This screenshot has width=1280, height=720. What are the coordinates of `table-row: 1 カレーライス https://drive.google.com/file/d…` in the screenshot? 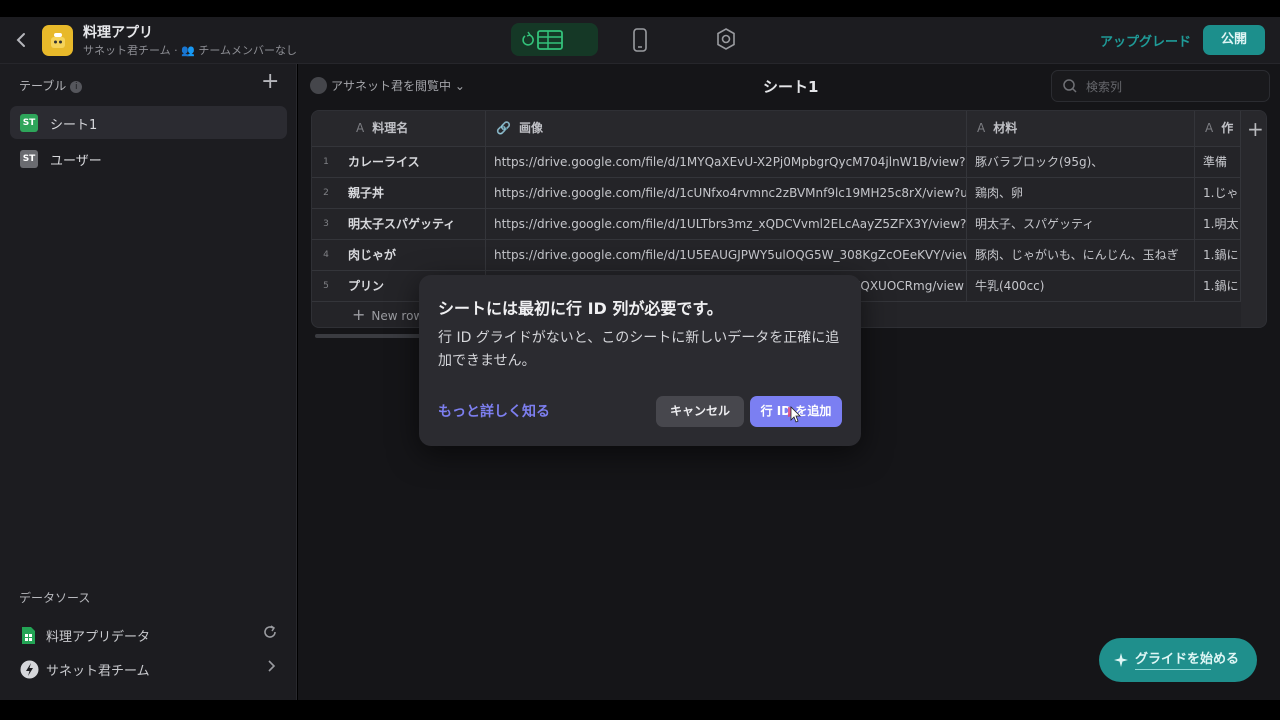 It's located at (789, 162).